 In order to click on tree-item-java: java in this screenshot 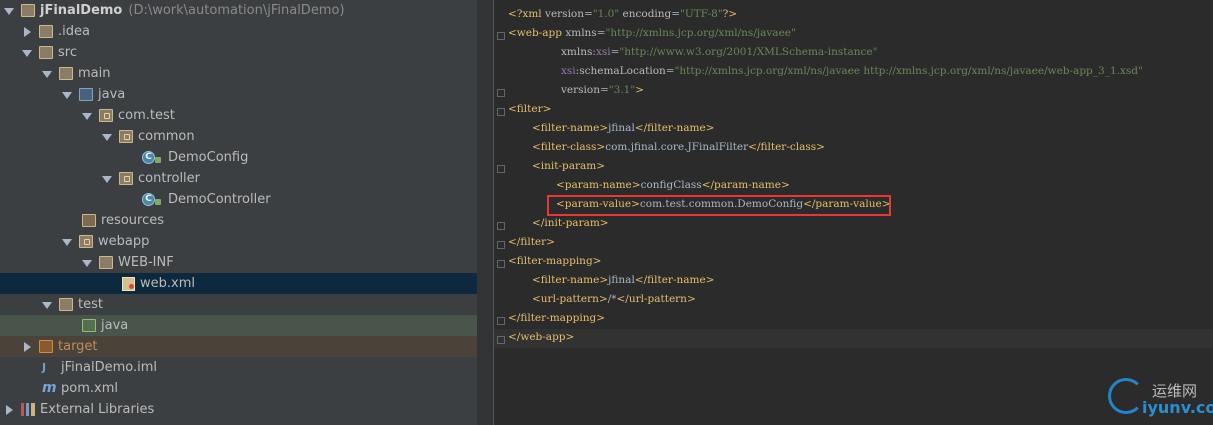, I will do `click(238, 94)`.